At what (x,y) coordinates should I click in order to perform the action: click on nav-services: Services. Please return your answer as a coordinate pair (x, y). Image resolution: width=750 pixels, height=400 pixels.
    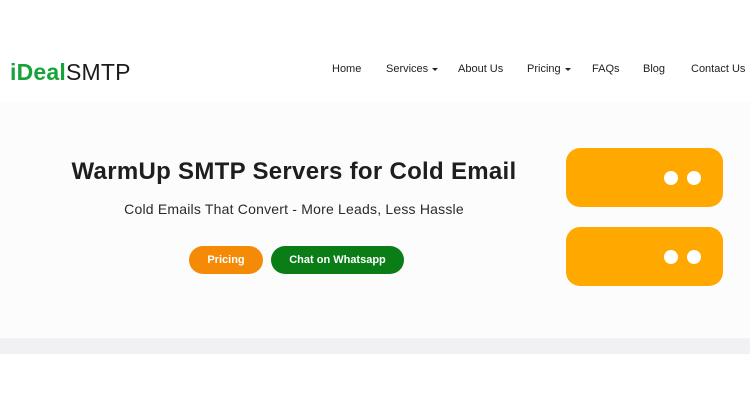
    Looking at the image, I should click on (412, 69).